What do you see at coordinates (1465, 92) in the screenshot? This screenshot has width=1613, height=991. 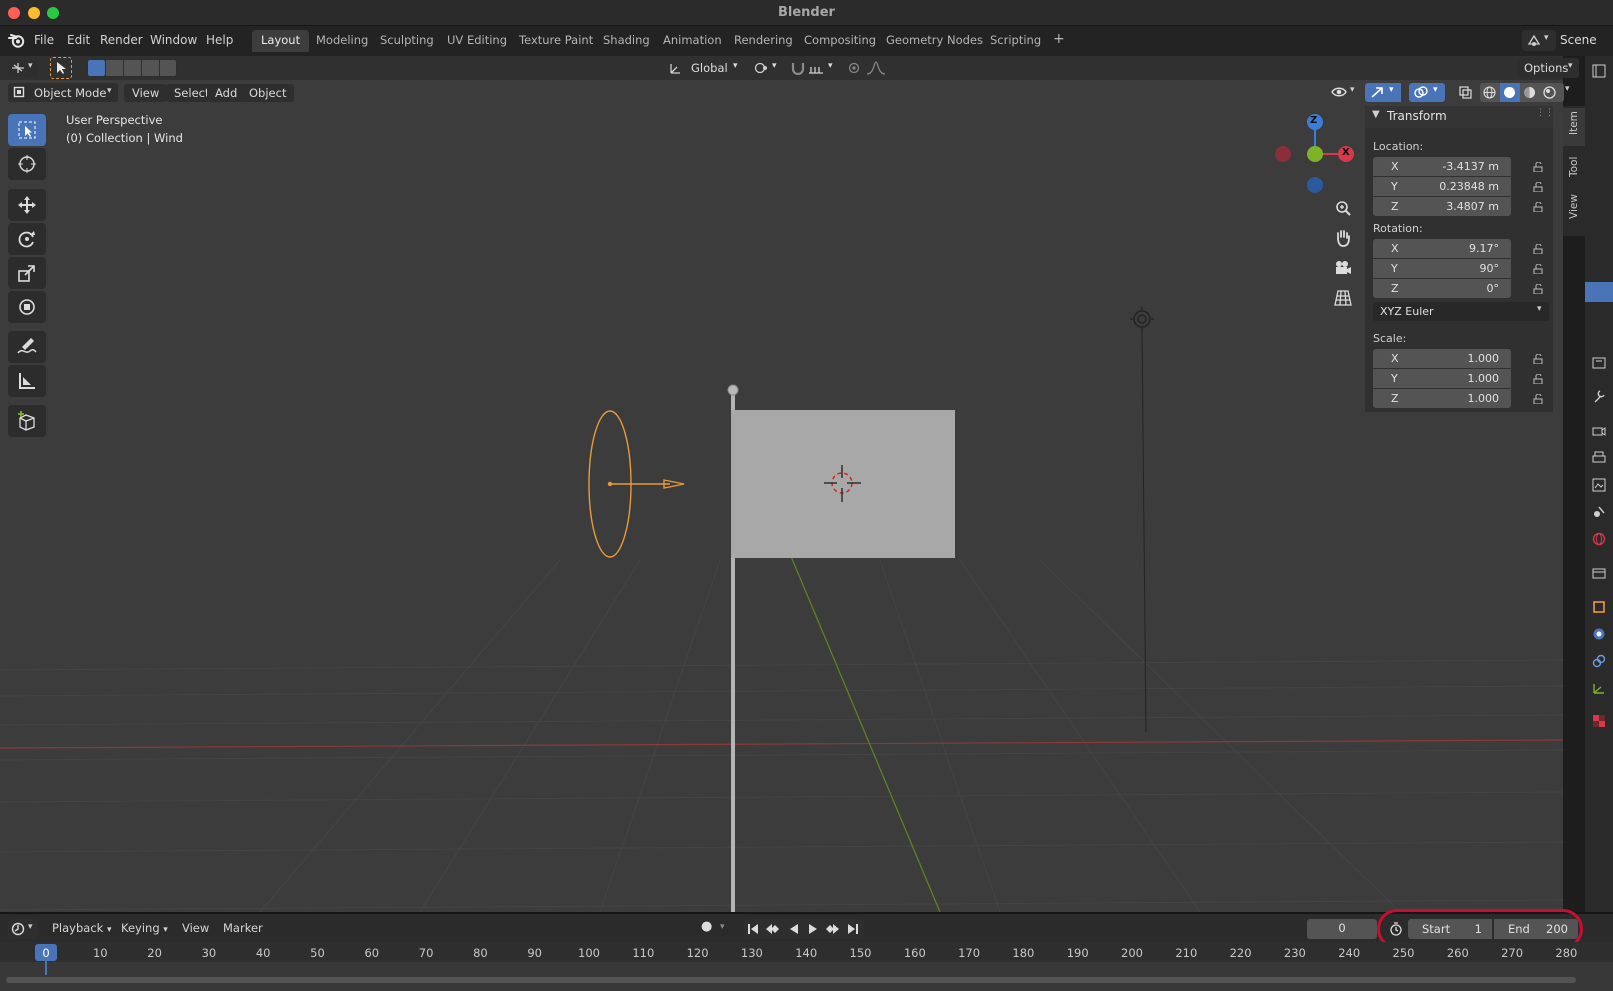 I see `xray-toggle-button` at bounding box center [1465, 92].